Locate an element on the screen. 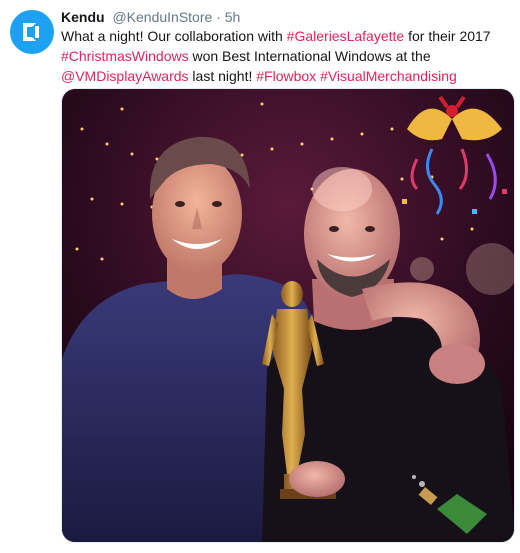  avatar is located at coordinates (32, 32).